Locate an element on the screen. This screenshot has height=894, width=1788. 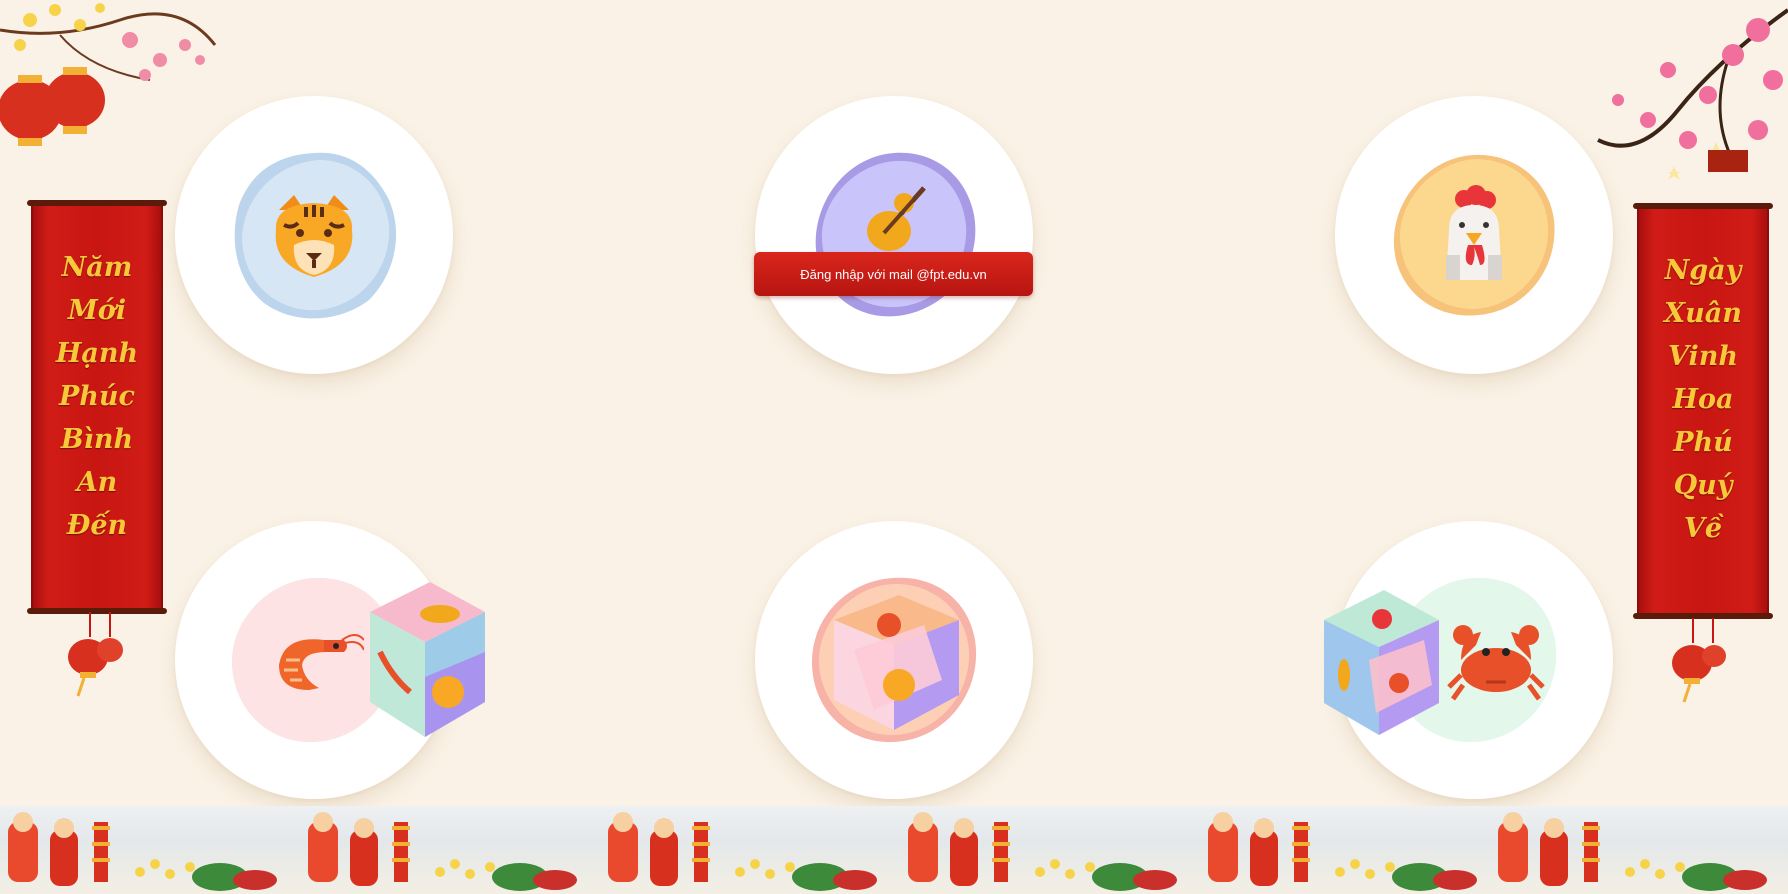
couplet-word: Xuân is located at coordinates (1703, 313).